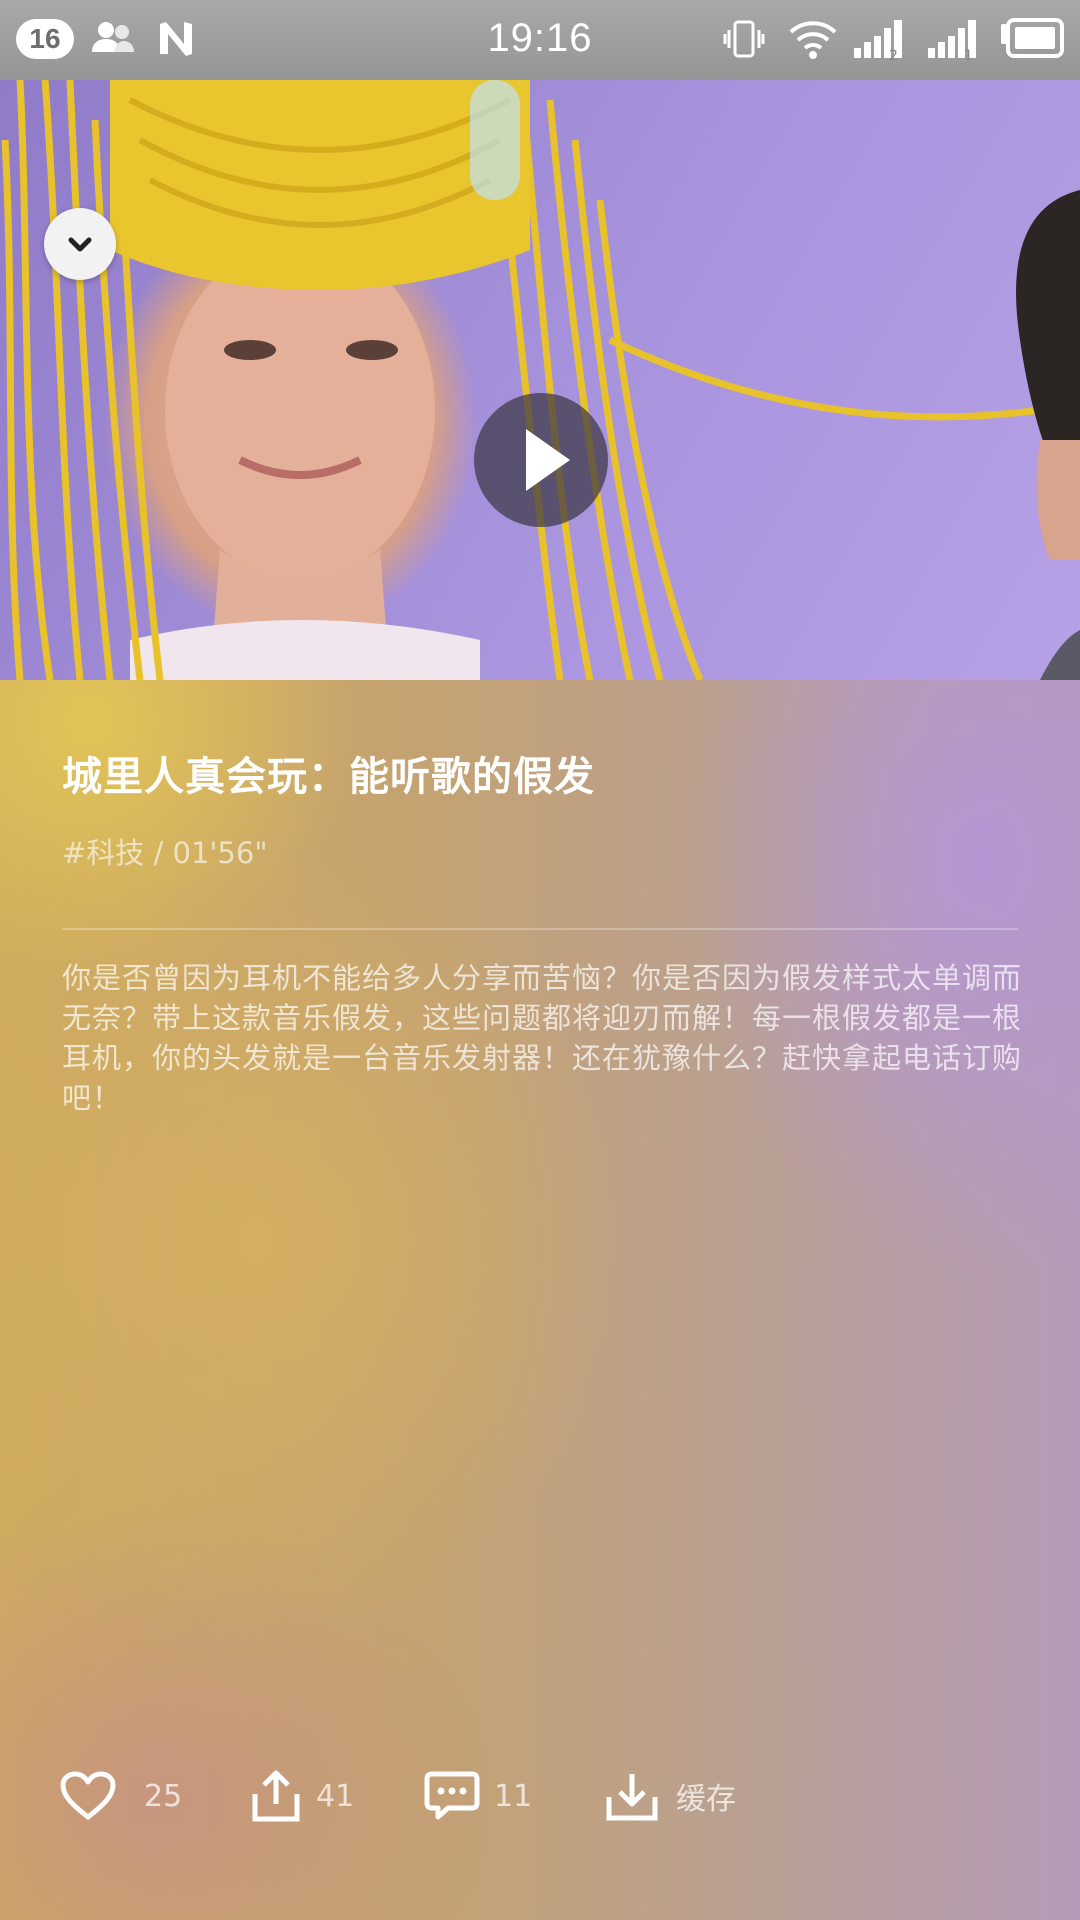  I want to click on play-button, so click(541, 460).